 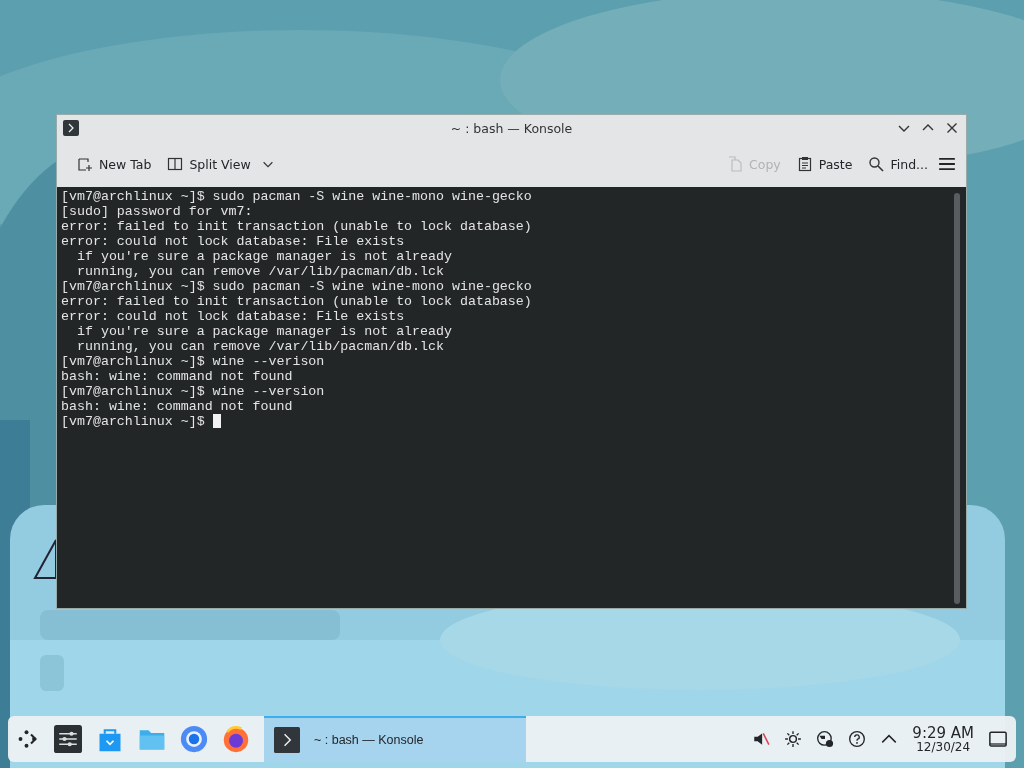 What do you see at coordinates (876, 164) in the screenshot?
I see `search-icon` at bounding box center [876, 164].